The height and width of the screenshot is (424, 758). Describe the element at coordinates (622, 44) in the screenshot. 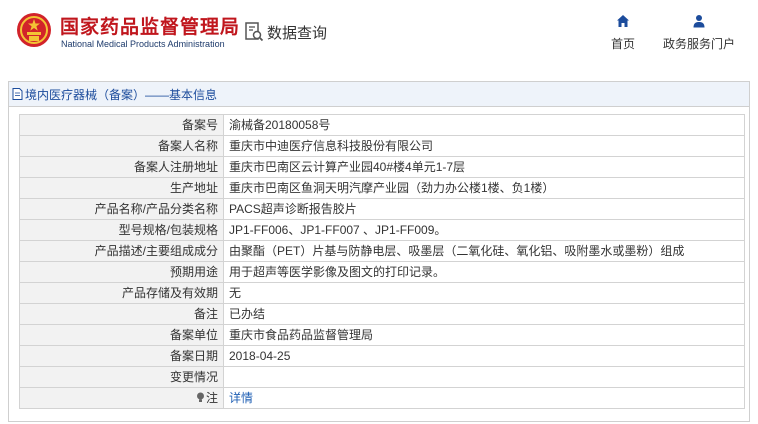

I see `nav-home-label: 首页` at that location.